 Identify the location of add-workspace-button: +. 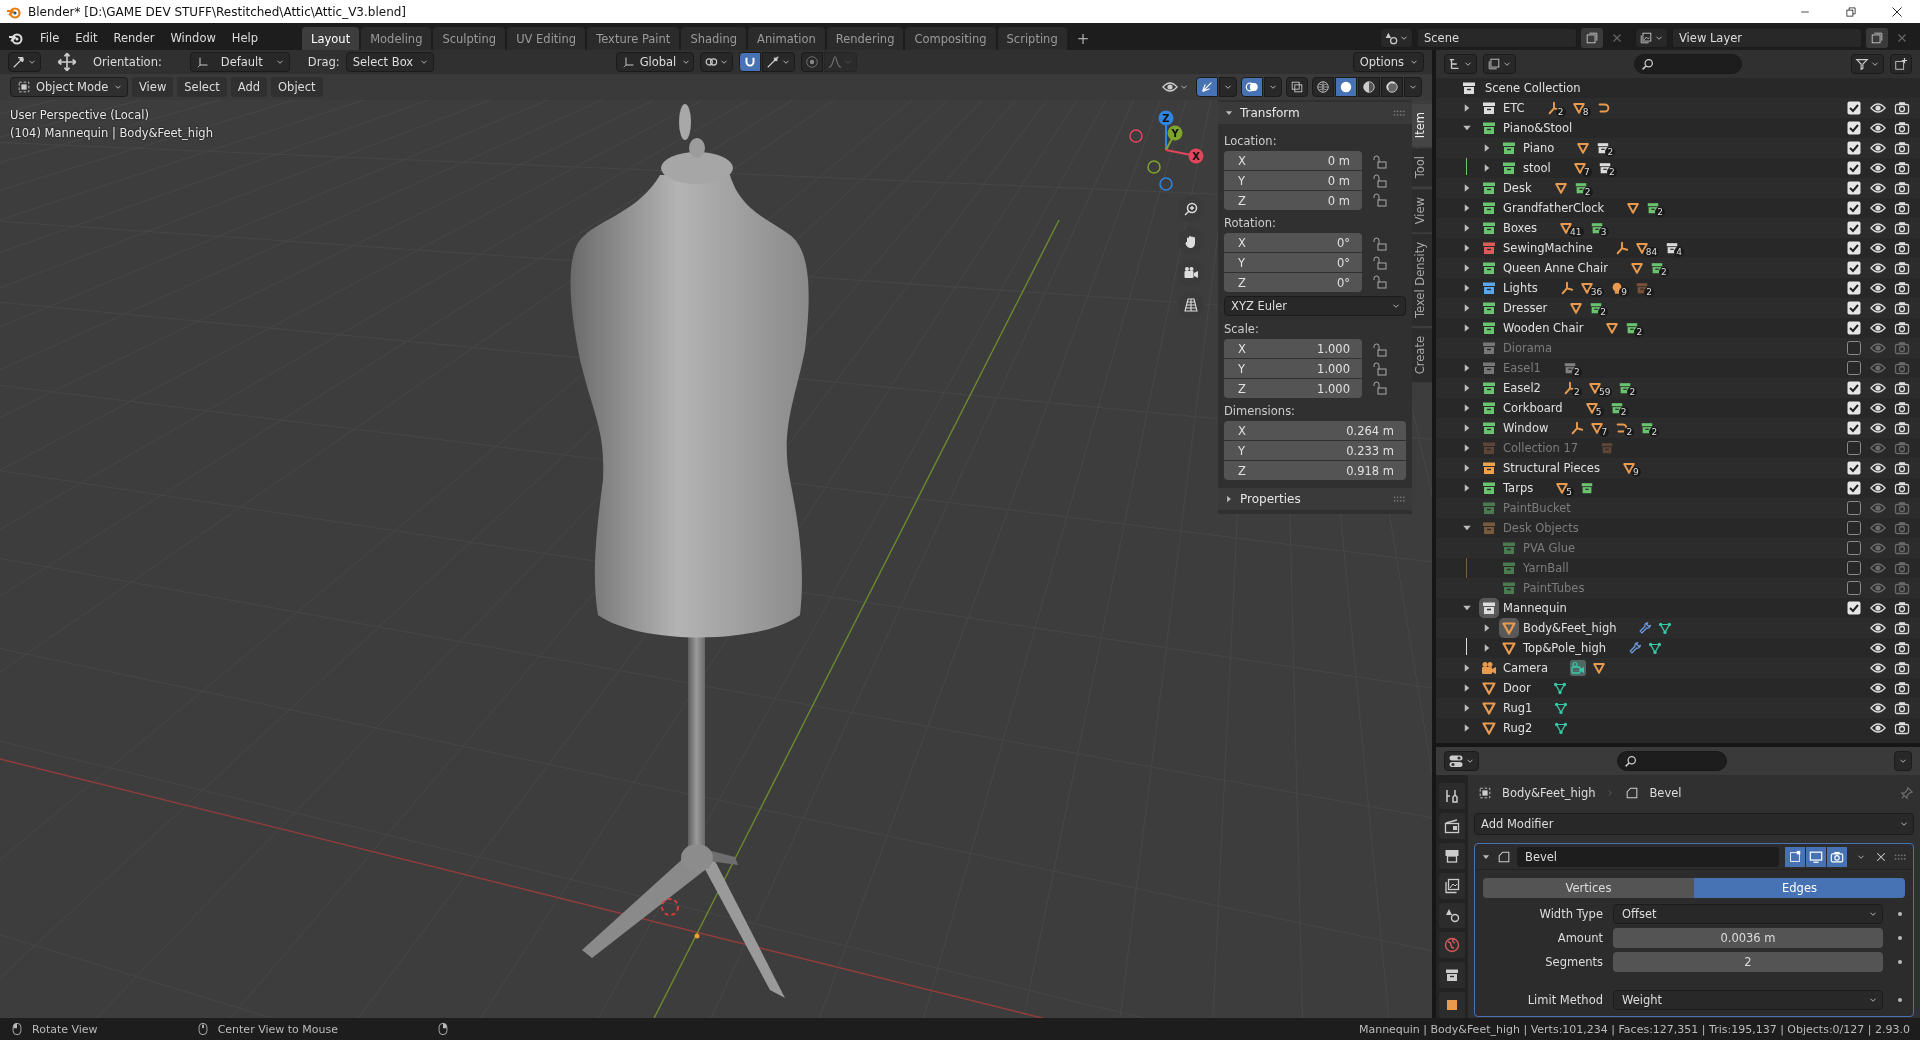
(1083, 38).